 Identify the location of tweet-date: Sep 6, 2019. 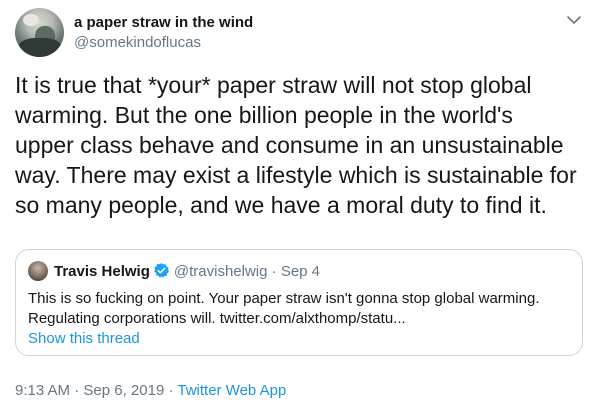
(123, 390).